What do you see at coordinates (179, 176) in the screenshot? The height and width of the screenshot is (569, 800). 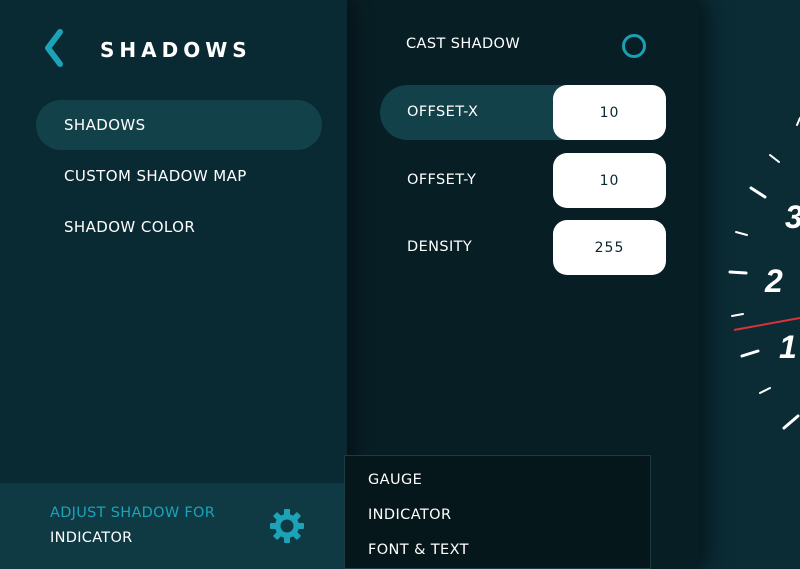 I see `sidebar-item-custom-shadow-map: CUSTOM SHADOW MAP` at bounding box center [179, 176].